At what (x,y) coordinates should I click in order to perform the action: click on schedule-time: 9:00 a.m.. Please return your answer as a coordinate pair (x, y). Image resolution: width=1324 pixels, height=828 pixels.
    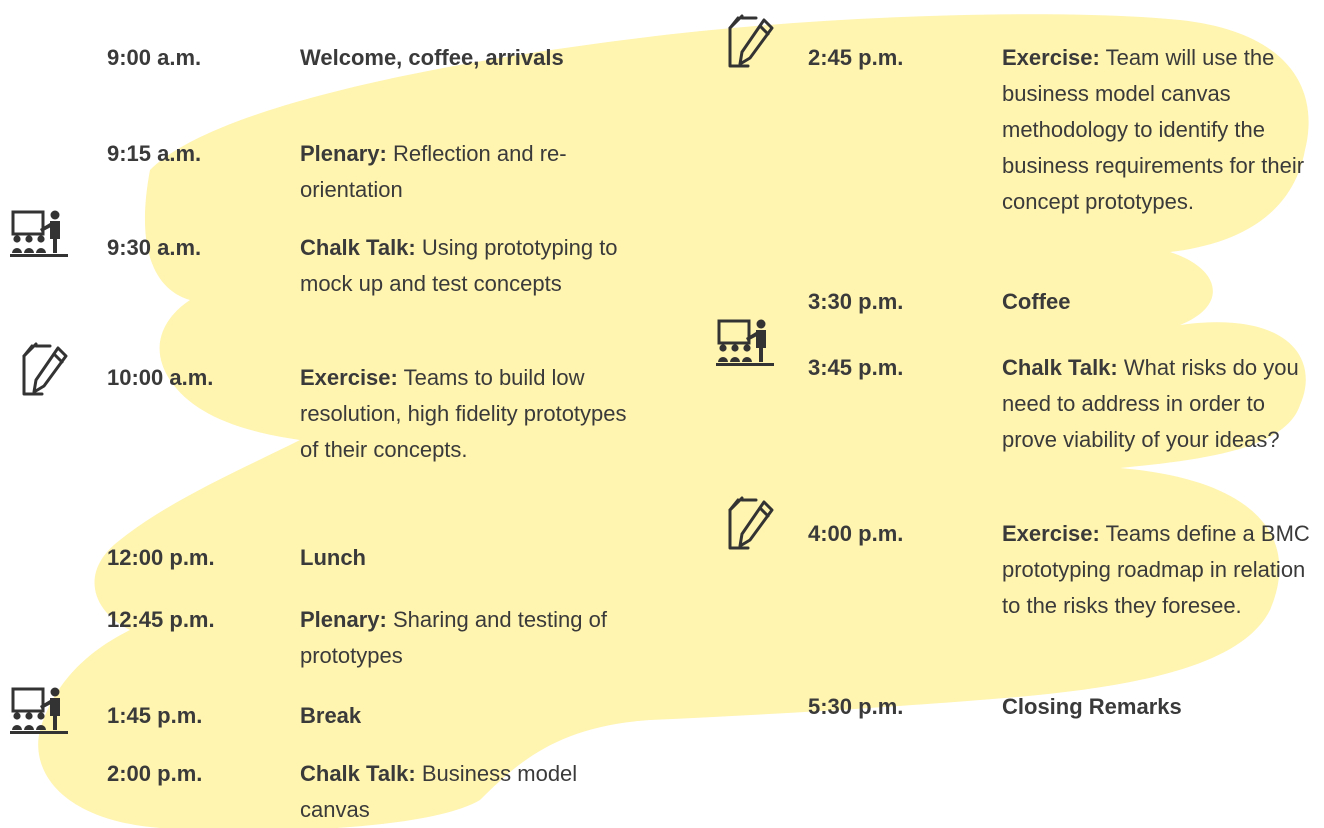
    Looking at the image, I should click on (154, 57).